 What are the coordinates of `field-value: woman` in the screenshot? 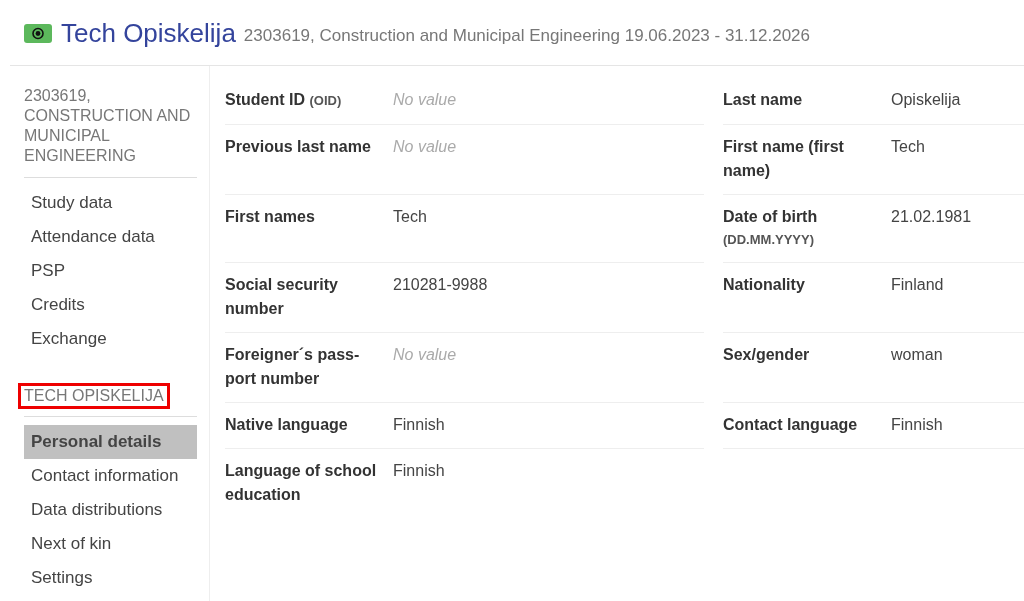 It's located at (917, 355).